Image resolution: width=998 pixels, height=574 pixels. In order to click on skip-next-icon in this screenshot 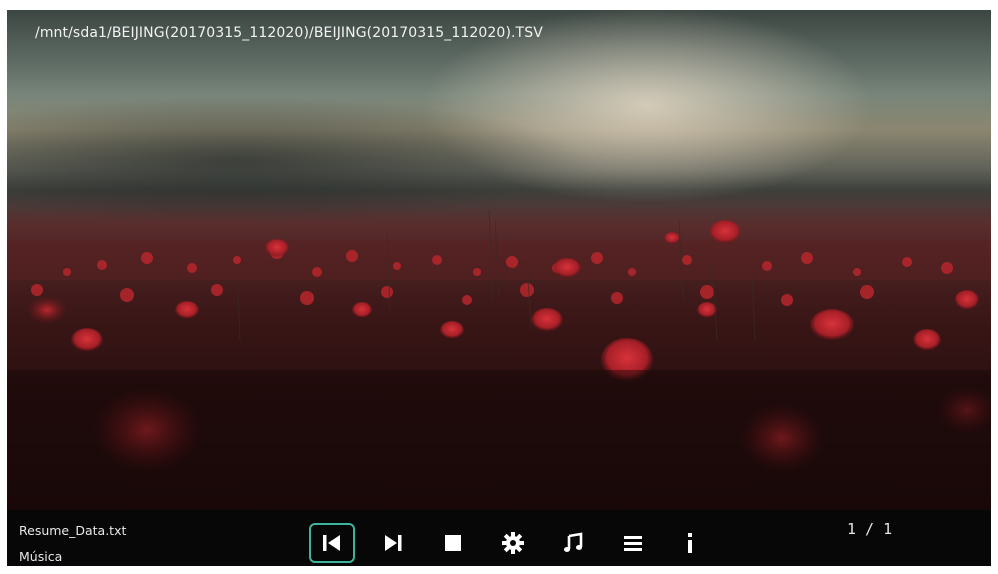, I will do `click(393, 543)`.